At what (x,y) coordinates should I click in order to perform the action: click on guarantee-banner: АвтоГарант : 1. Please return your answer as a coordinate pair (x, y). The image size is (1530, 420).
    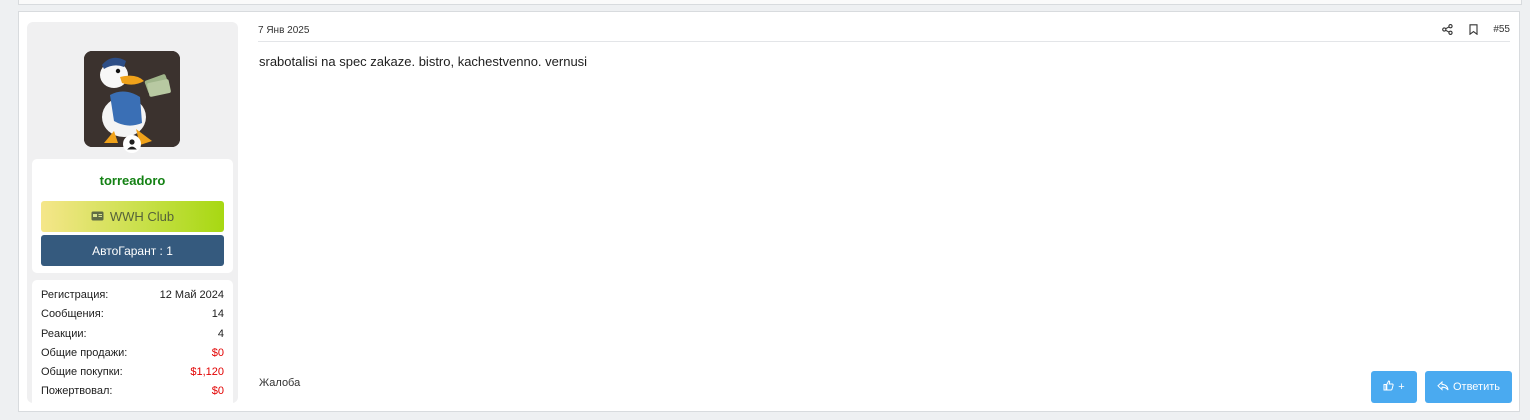
    Looking at the image, I should click on (132, 250).